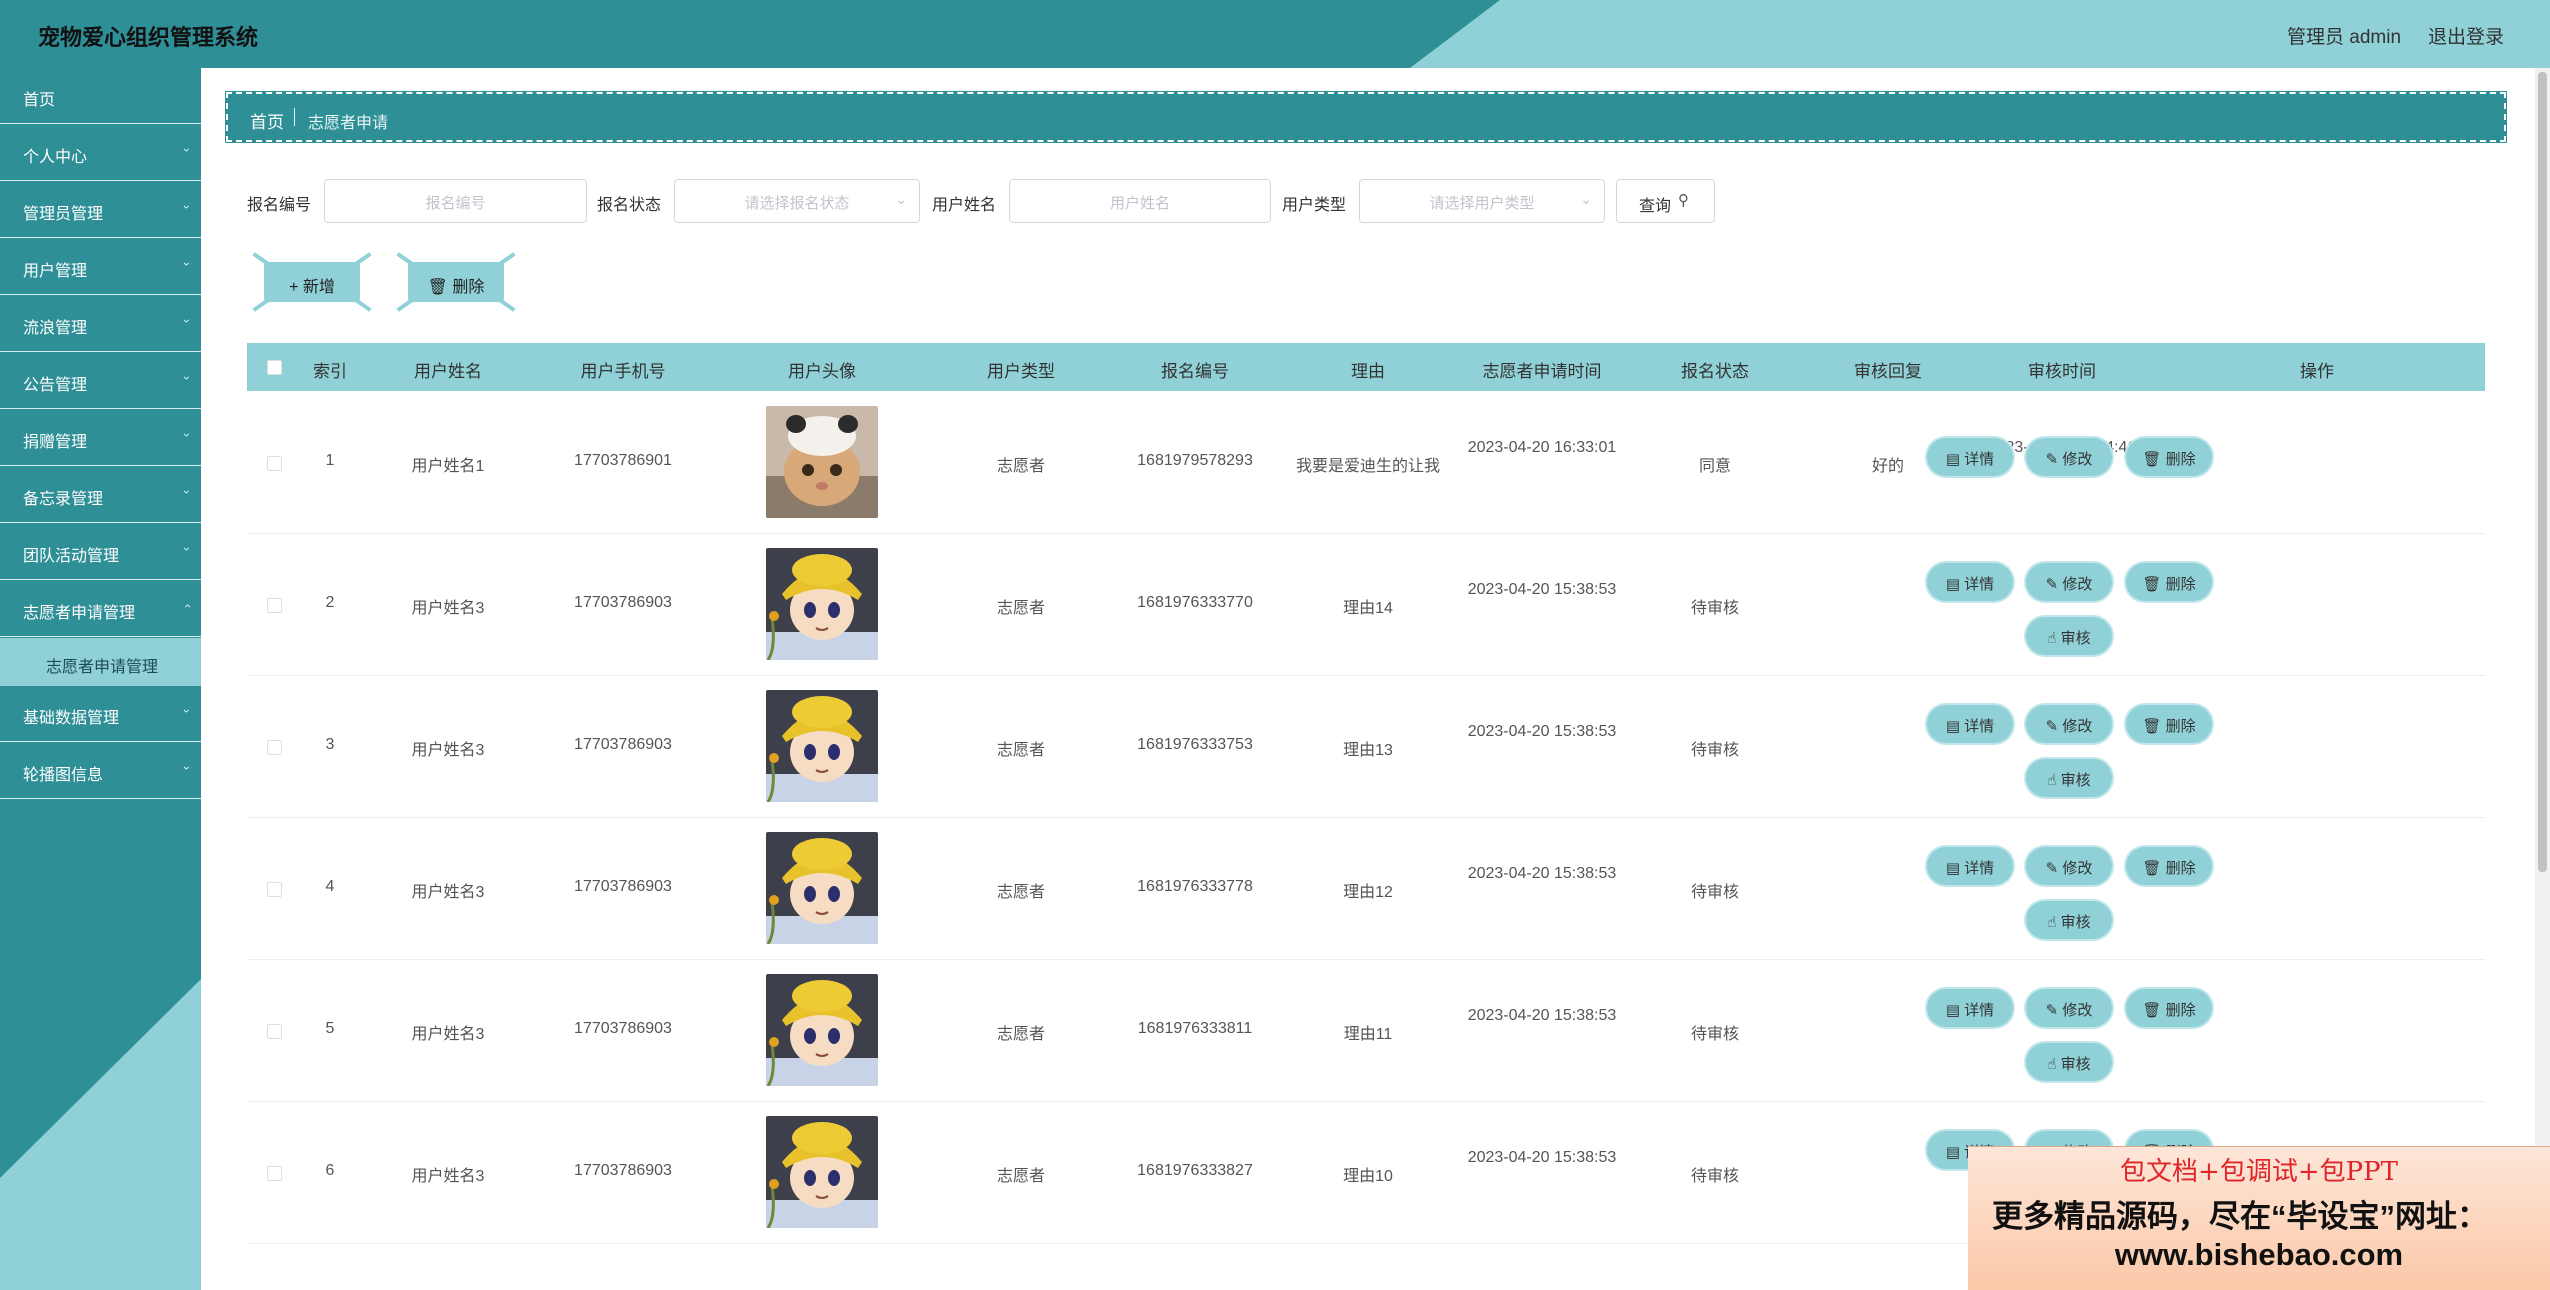 The height and width of the screenshot is (1290, 2550). Describe the element at coordinates (1715, 1034) in the screenshot. I see `cell-status: 待审核` at that location.